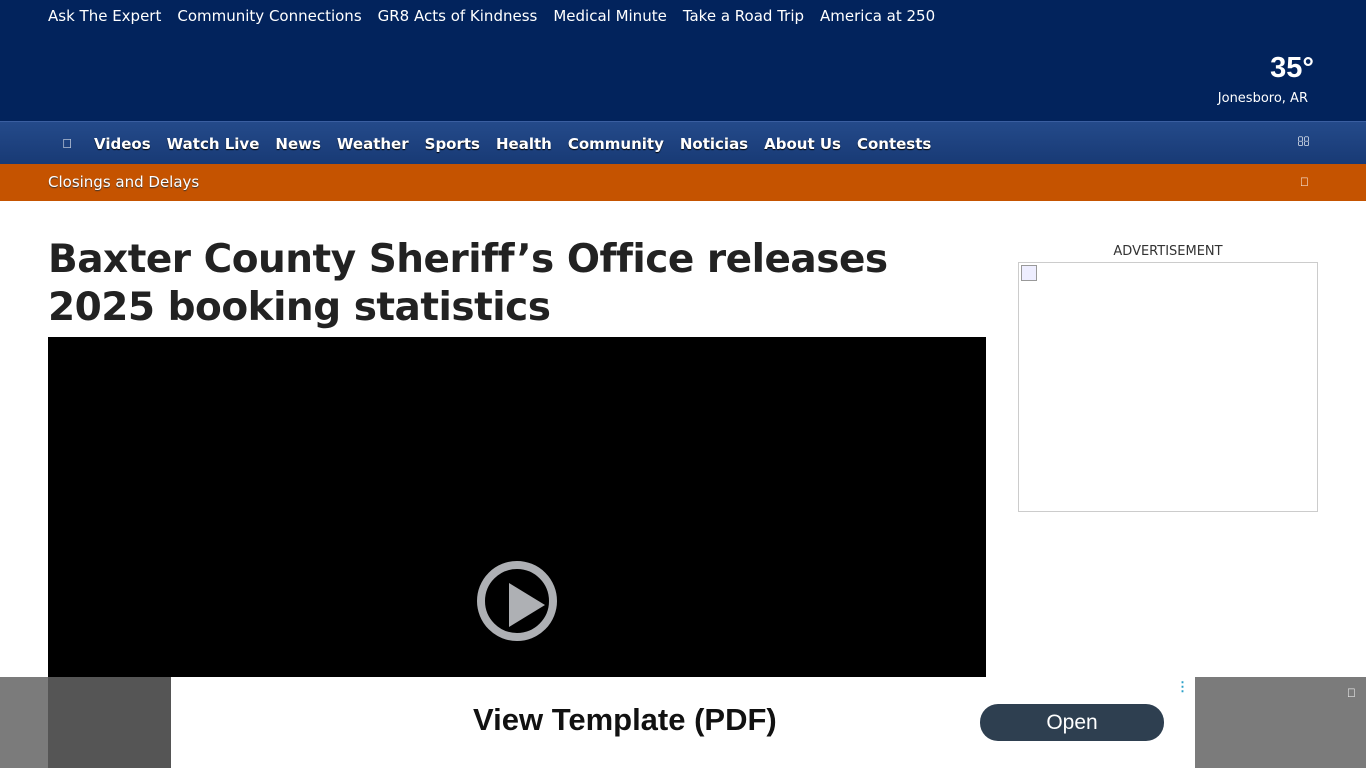 Image resolution: width=1366 pixels, height=768 pixels. I want to click on nav-sports: Sports, so click(452, 144).